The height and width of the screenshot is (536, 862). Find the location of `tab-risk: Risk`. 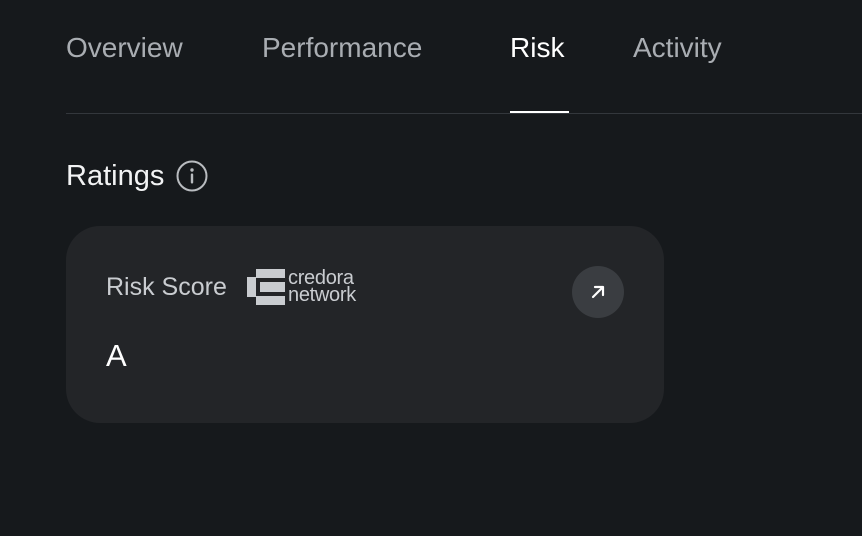

tab-risk: Risk is located at coordinates (537, 48).